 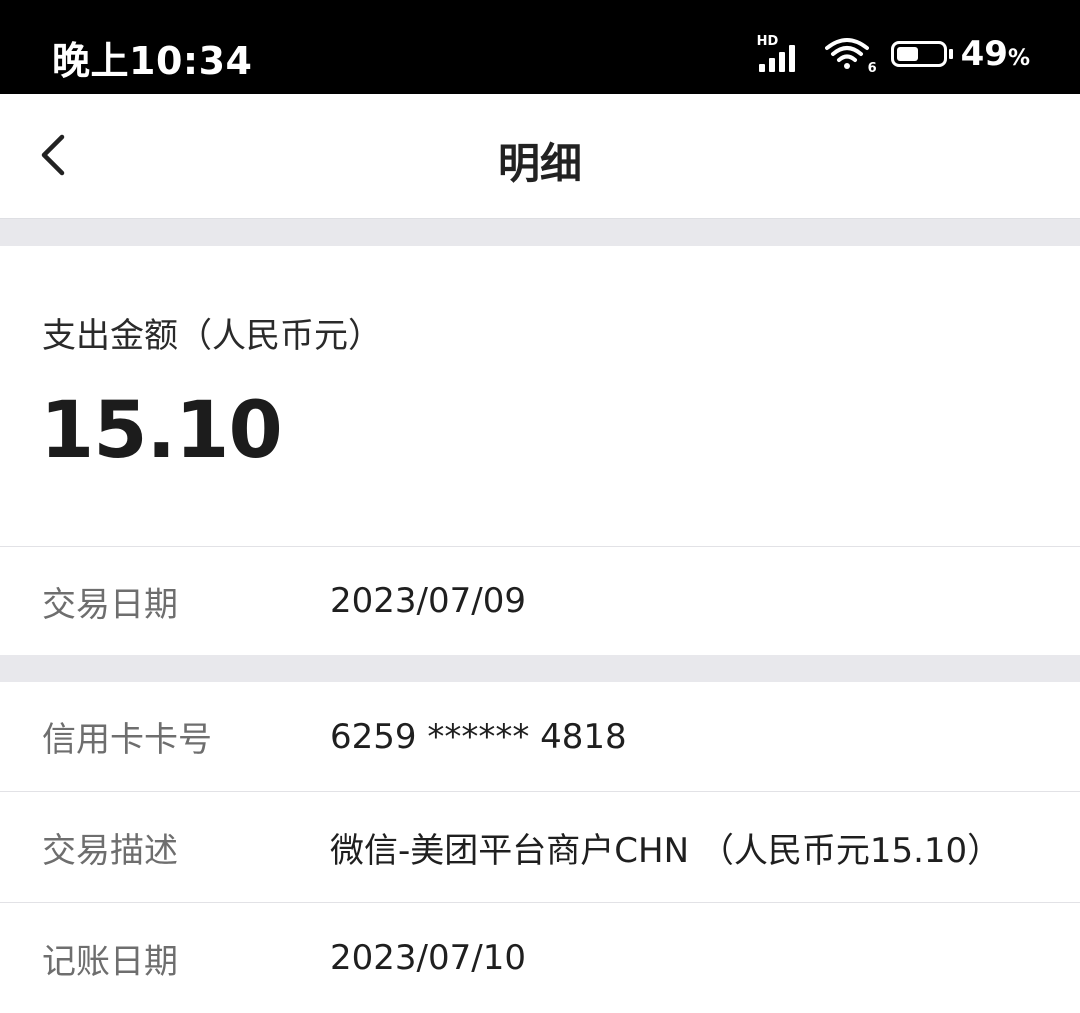 What do you see at coordinates (110, 961) in the screenshot?
I see `posting-date-label: 记账日期` at bounding box center [110, 961].